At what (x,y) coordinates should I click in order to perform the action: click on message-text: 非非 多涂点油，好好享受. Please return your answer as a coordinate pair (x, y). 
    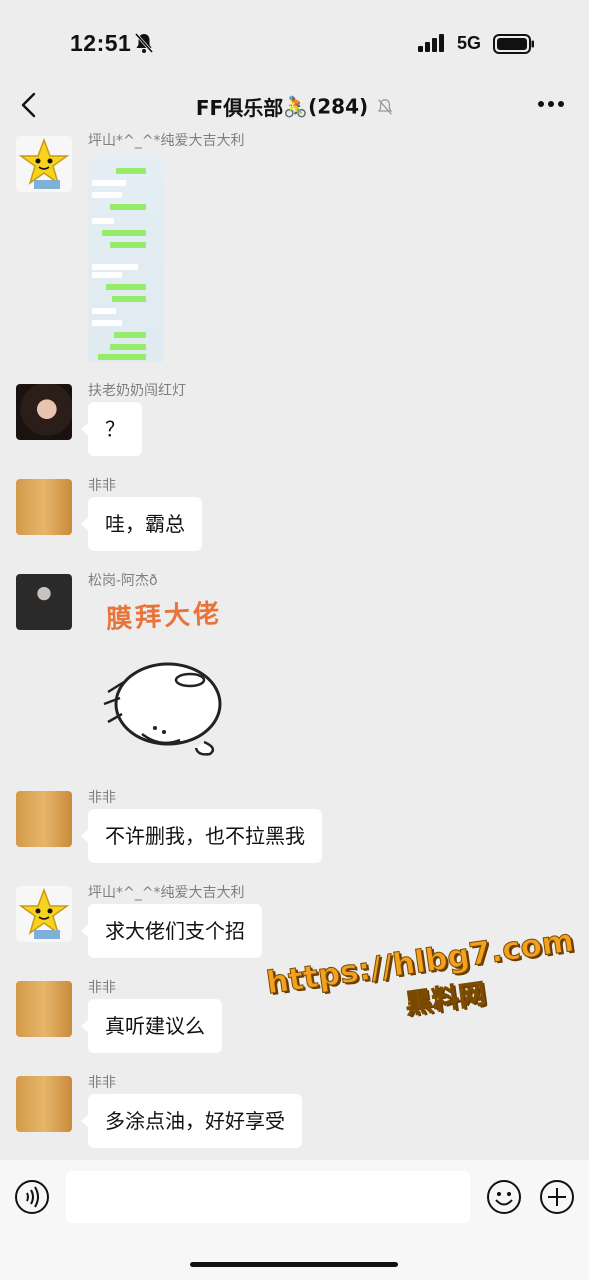
    Looking at the image, I should click on (294, 1112).